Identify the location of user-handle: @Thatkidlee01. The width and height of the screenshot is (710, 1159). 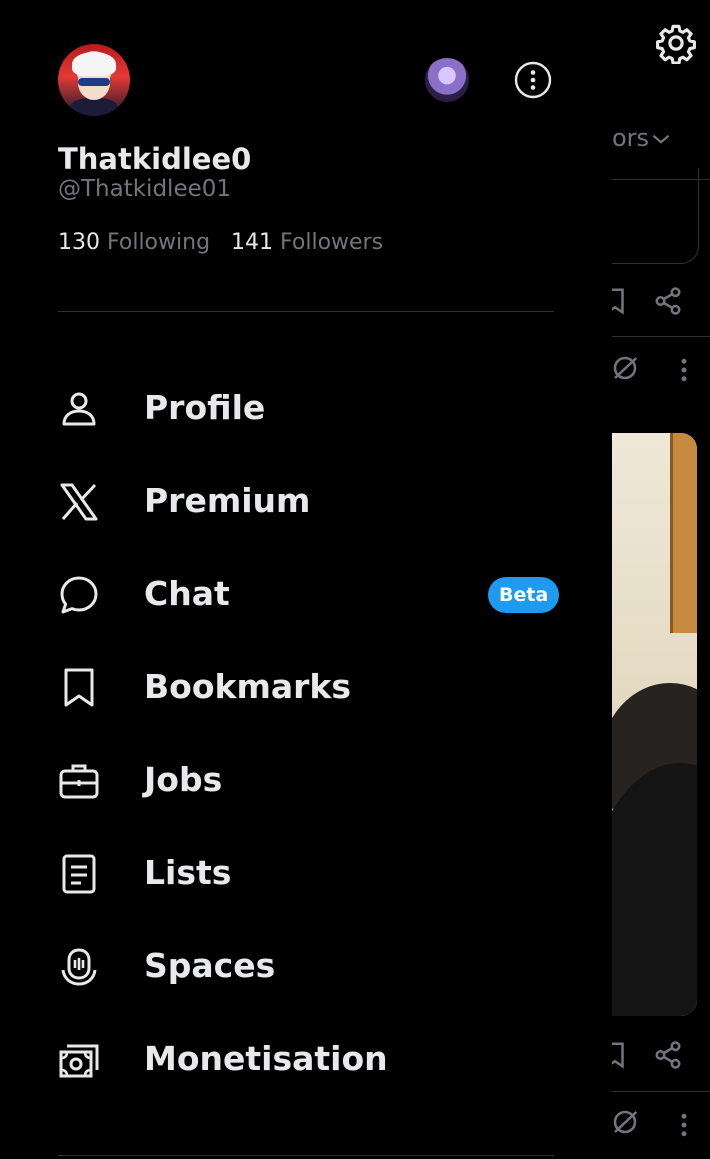
(145, 189).